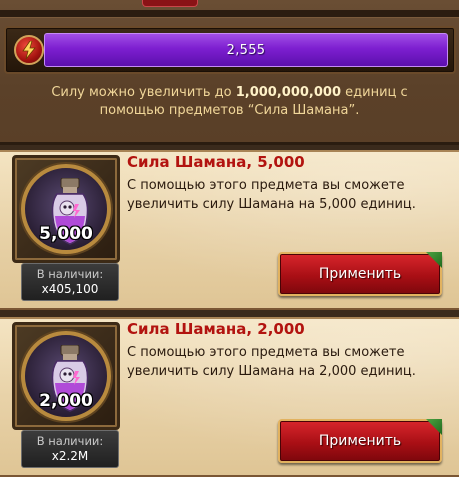 Image resolution: width=459 pixels, height=477 pixels. Describe the element at coordinates (216, 329) in the screenshot. I see `item-title: Сила Шамана, 2,000` at that location.